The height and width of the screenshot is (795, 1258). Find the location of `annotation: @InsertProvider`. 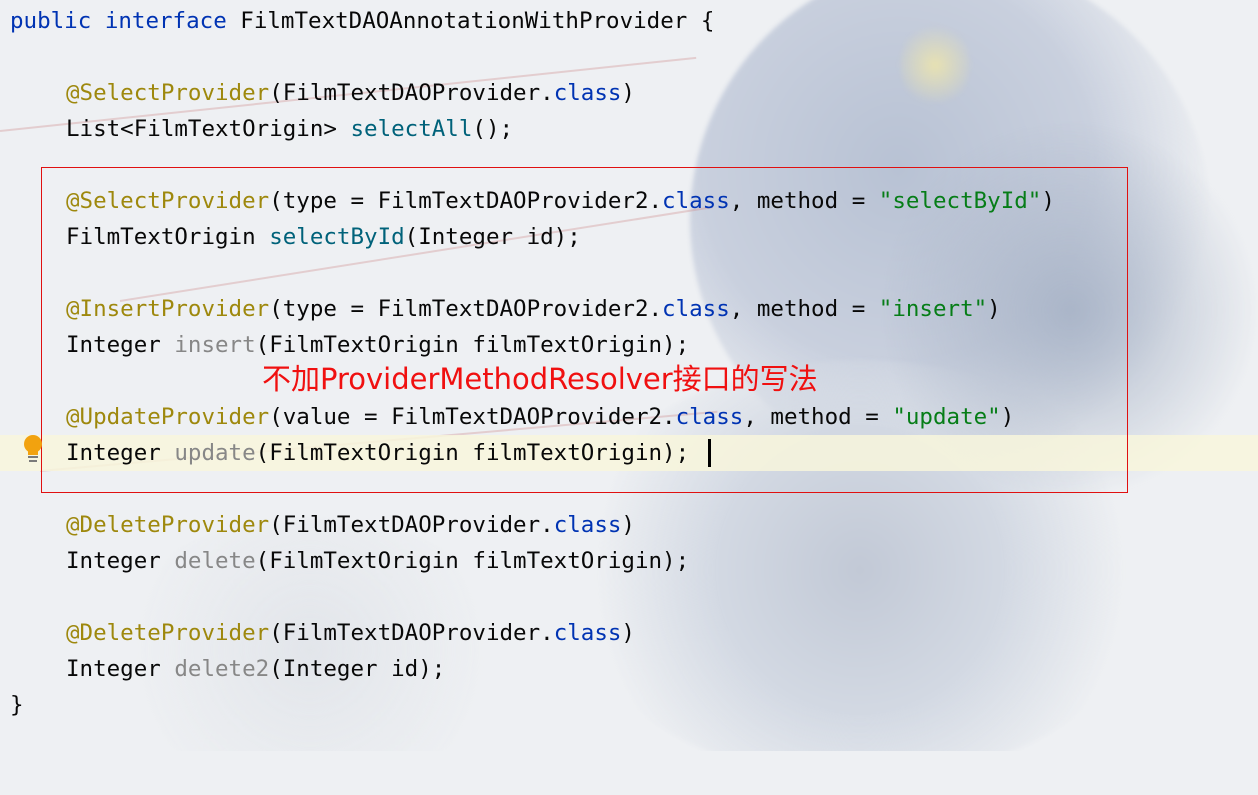

annotation: @InsertProvider is located at coordinates (168, 309).